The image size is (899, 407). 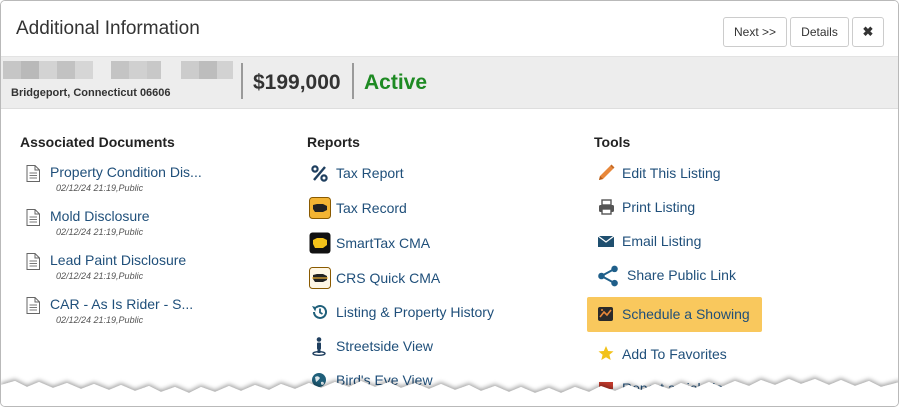 What do you see at coordinates (726, 209) in the screenshot?
I see `tool-print-listing: Print Listing` at bounding box center [726, 209].